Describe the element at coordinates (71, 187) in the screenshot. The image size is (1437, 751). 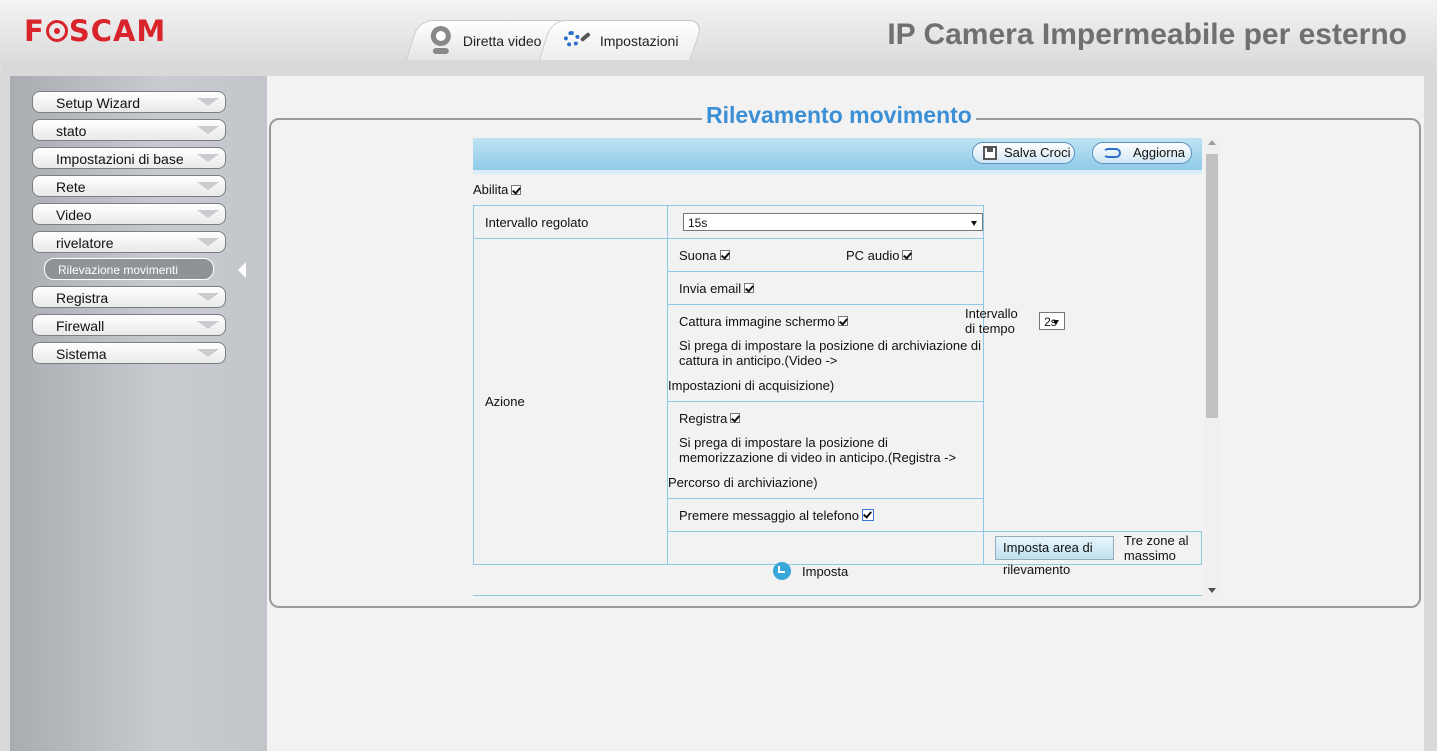
I see `sidebar-item-label: Rete` at that location.